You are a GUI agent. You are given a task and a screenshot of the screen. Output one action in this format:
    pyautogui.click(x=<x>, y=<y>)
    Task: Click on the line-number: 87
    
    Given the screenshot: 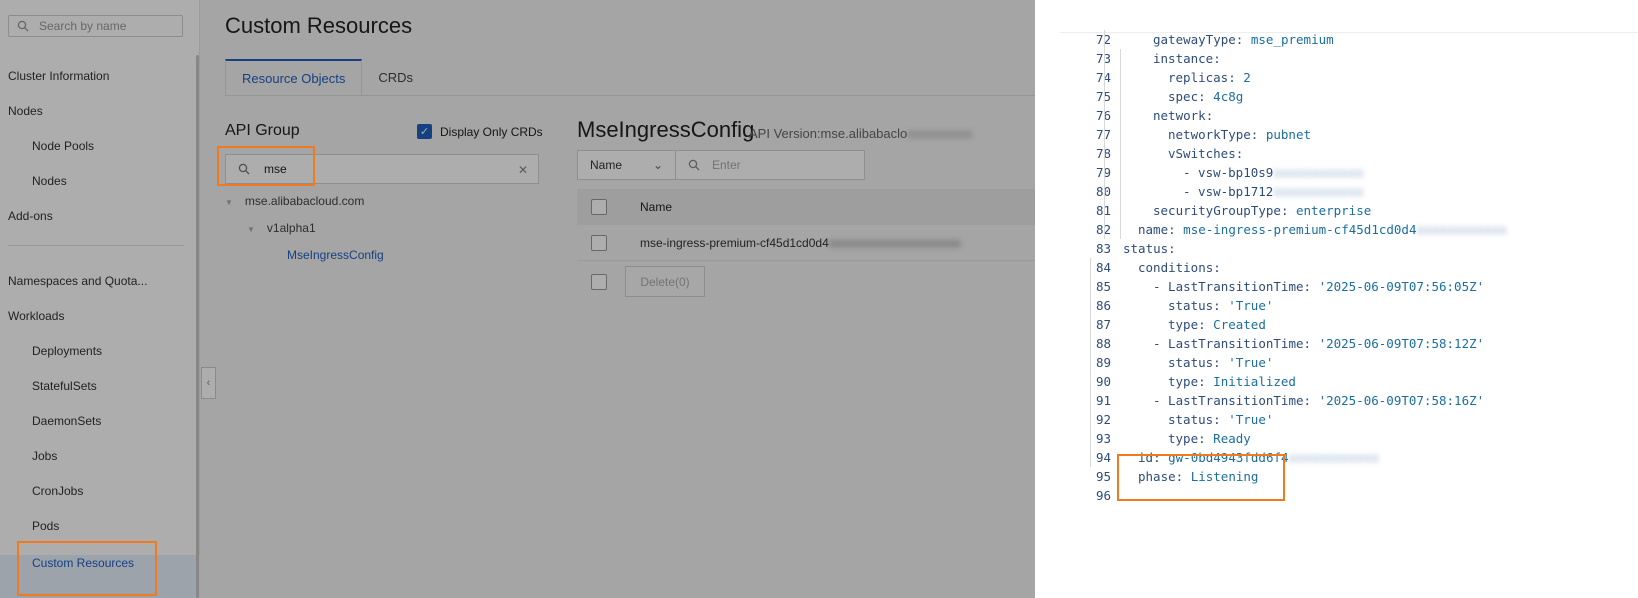 What is the action you would take?
    pyautogui.click(x=1103, y=324)
    